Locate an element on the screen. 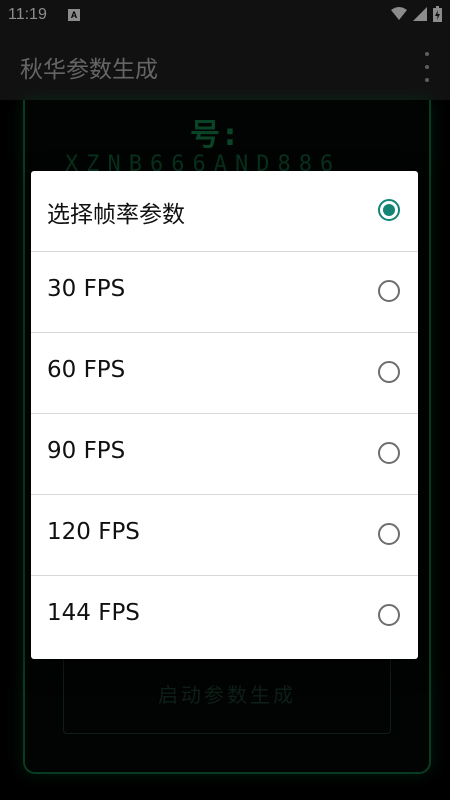 This screenshot has width=450, height=800. option-144-fps: 144 FPS is located at coordinates (224, 616).